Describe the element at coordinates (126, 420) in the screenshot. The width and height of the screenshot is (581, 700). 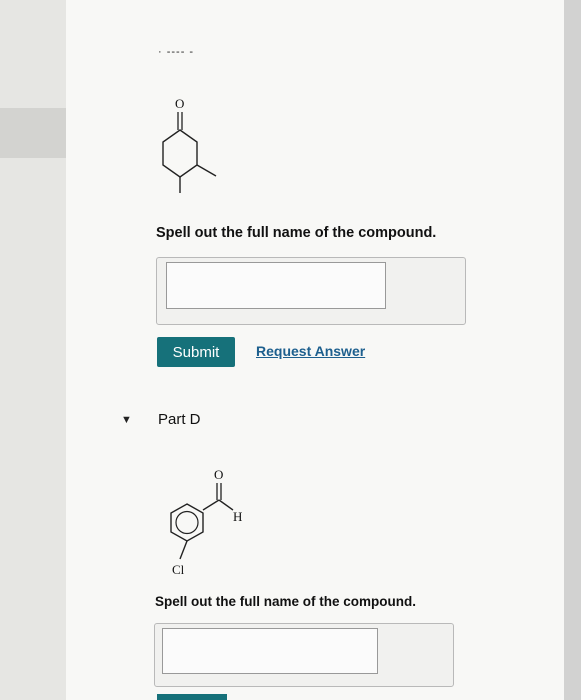
I see `triangle-down-icon: ▼` at that location.